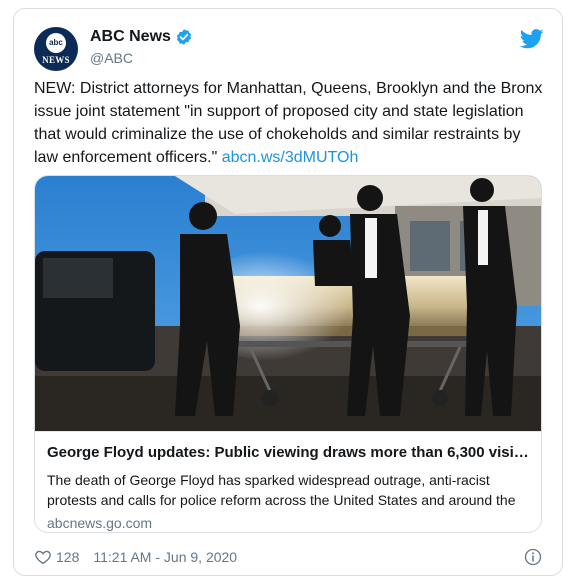 The image size is (575, 582). I want to click on heart-icon, so click(43, 557).